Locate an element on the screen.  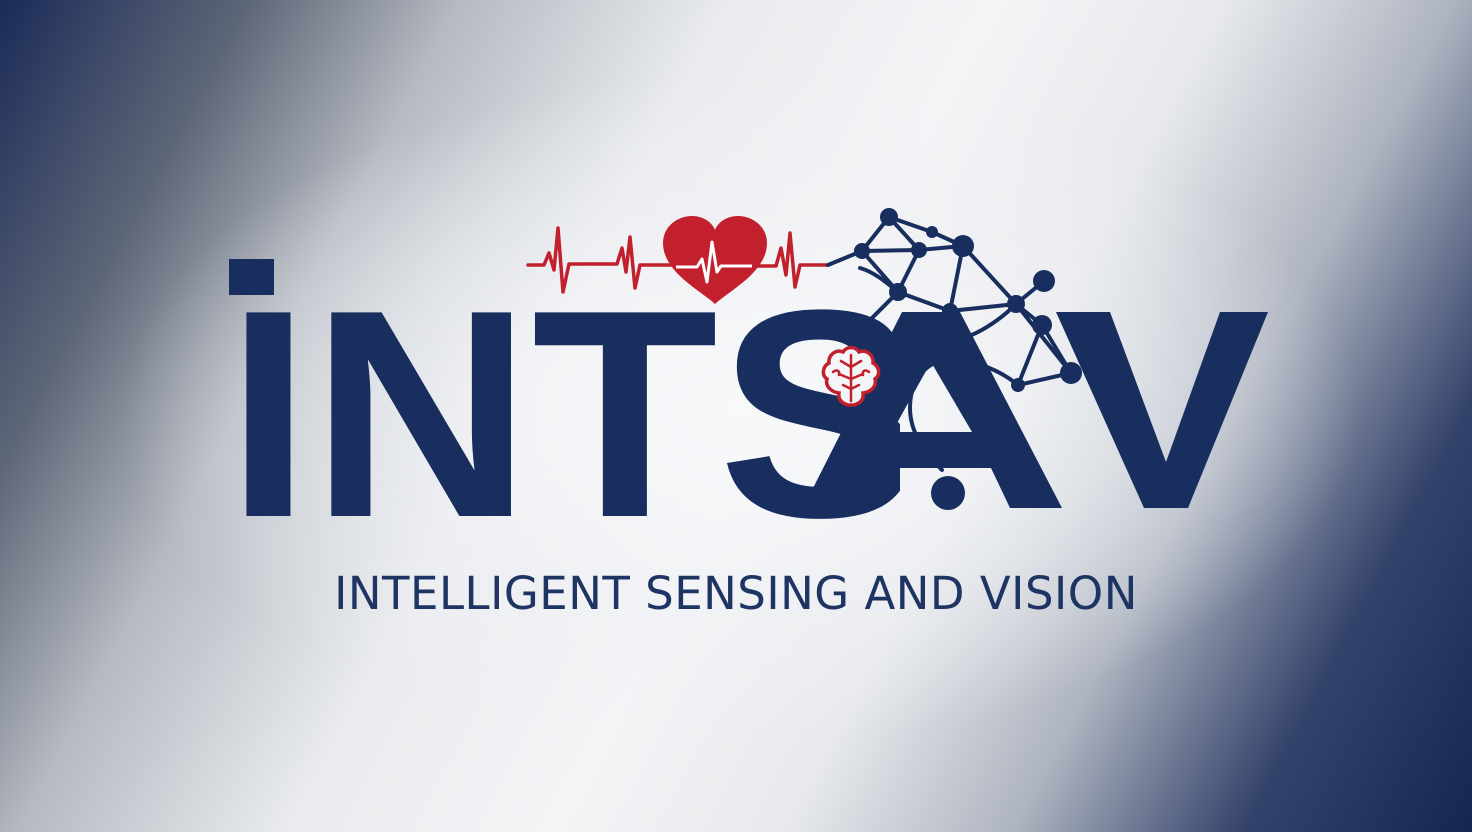
tagline: INTELLIGENT SENSING AND VISION is located at coordinates (736, 593).